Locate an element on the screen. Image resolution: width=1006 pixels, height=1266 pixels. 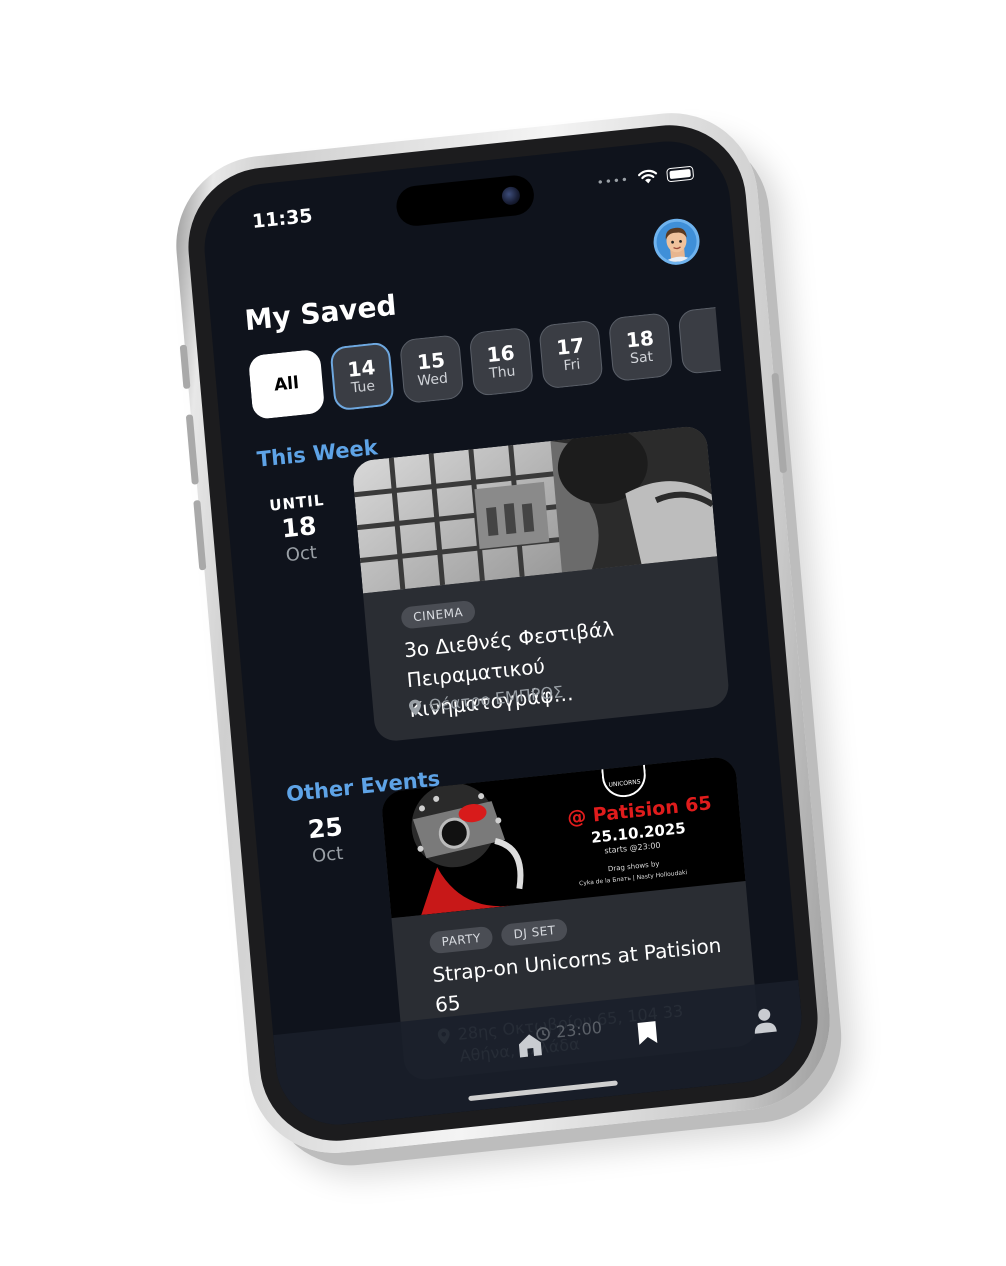
camera-icon is located at coordinates (511, 195).